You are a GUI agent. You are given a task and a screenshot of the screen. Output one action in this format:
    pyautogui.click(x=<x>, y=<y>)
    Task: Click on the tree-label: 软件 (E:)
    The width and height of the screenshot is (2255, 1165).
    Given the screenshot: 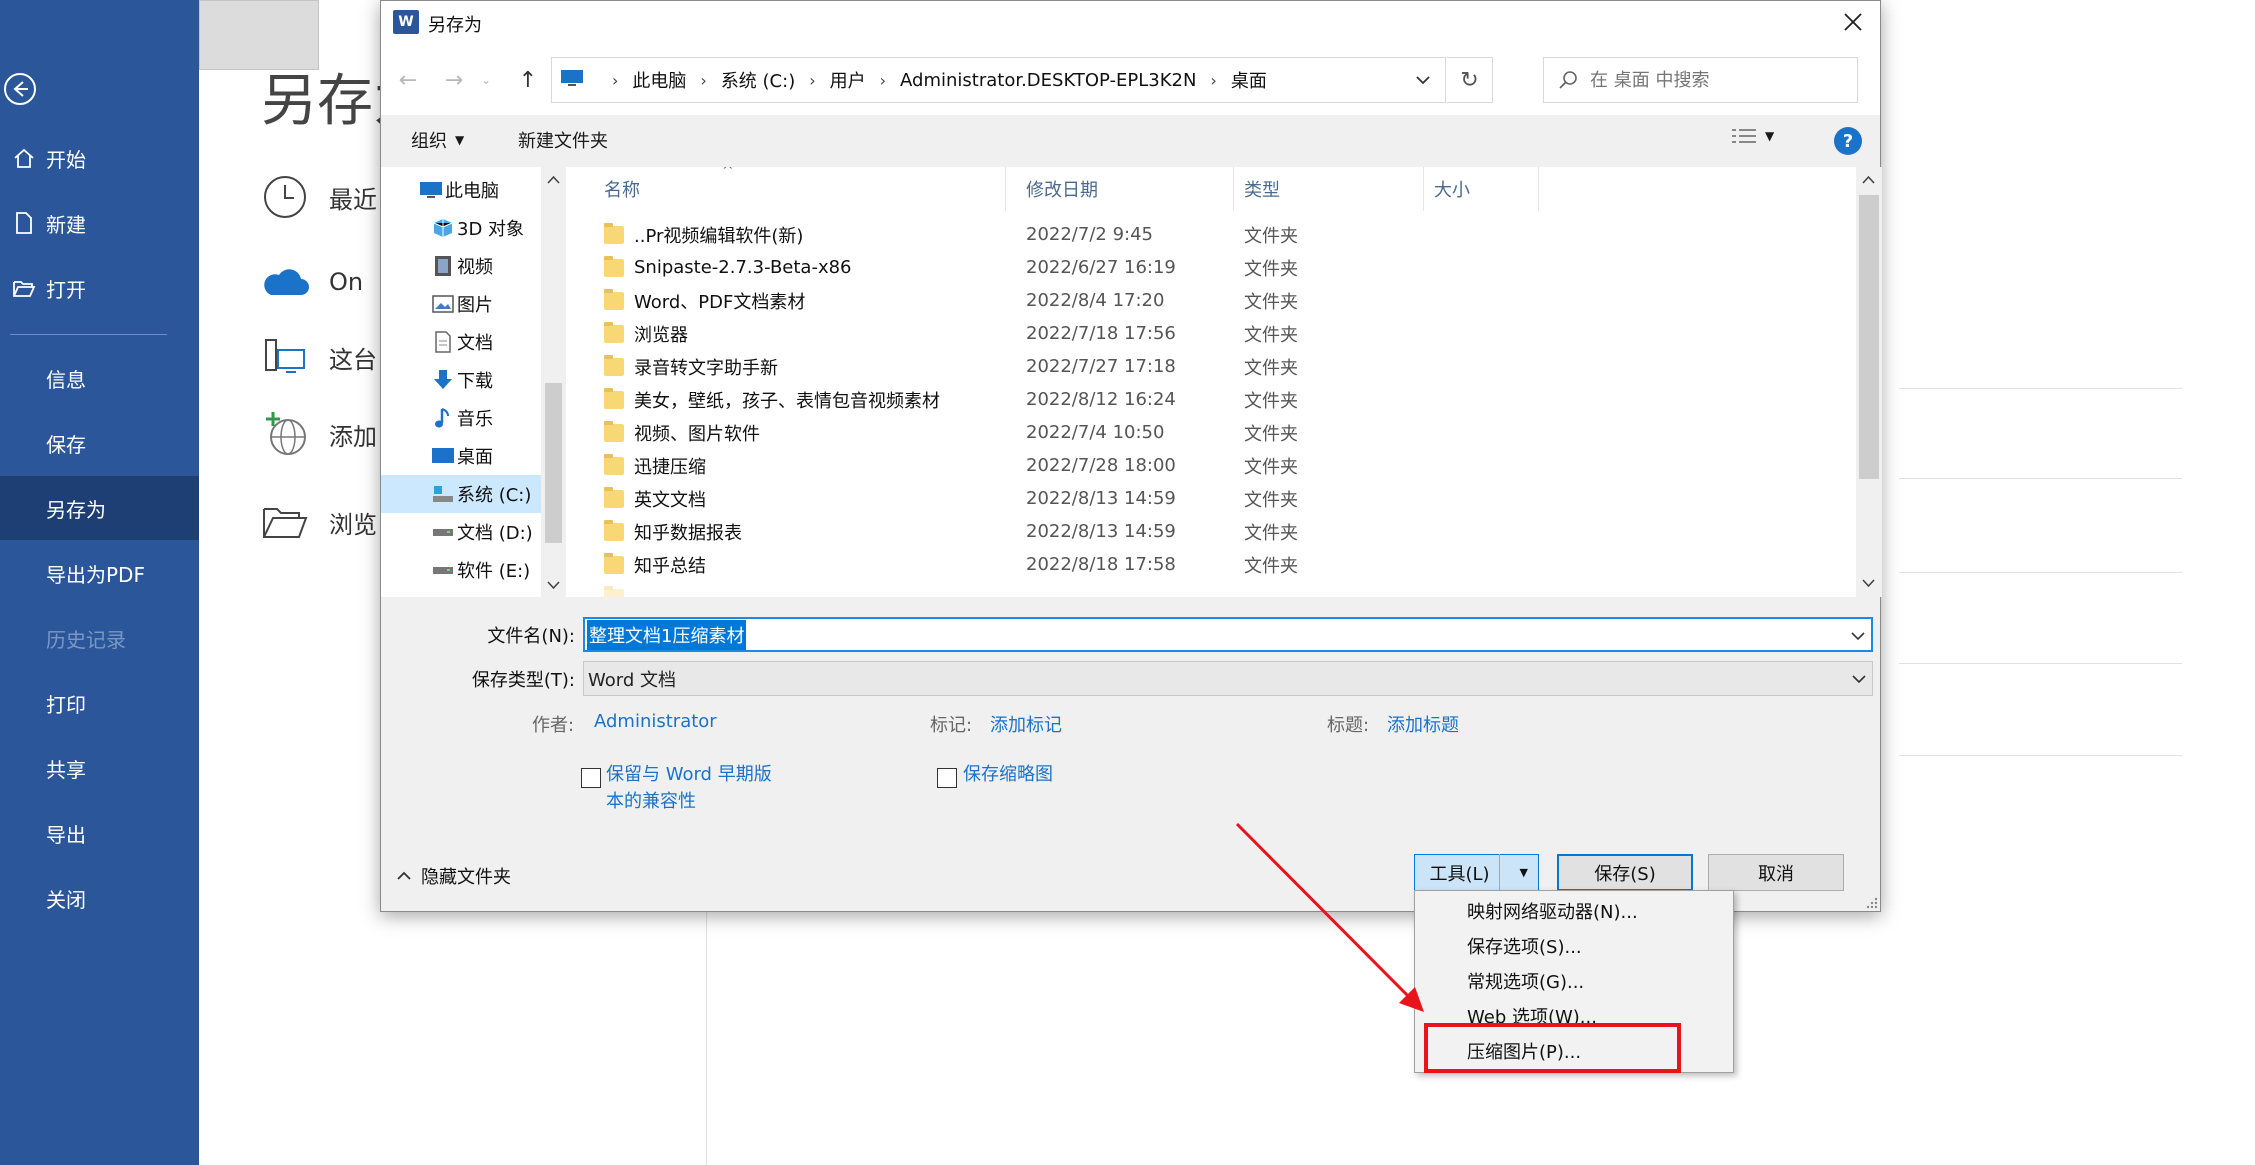 What is the action you would take?
    pyautogui.click(x=494, y=571)
    